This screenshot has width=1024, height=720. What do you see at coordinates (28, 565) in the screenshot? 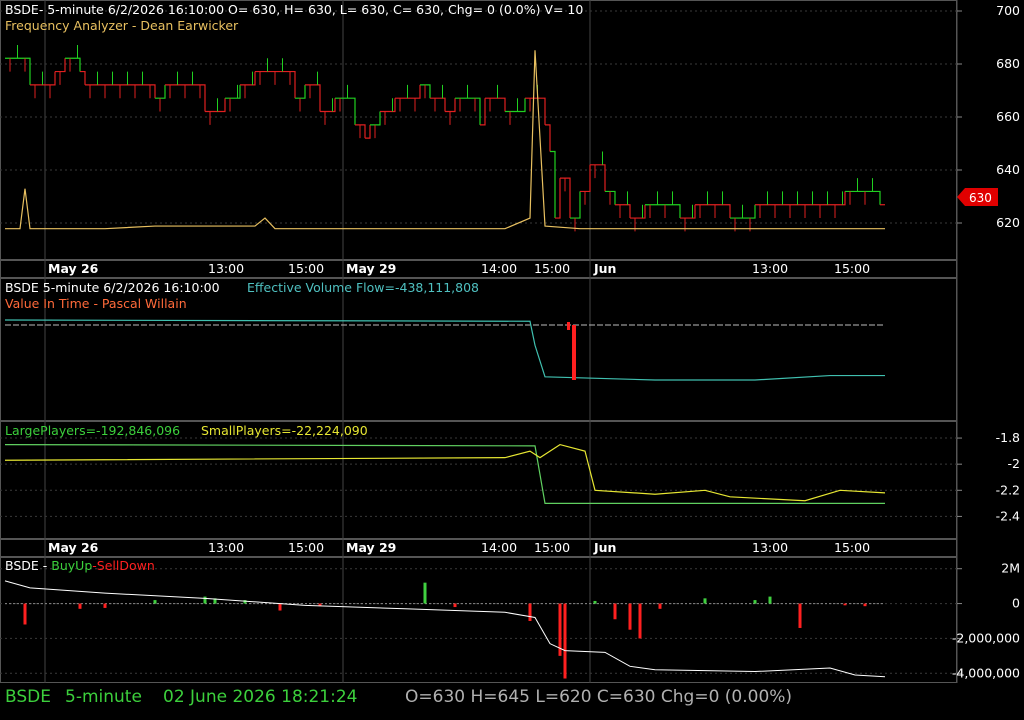
I see `panel4-title: BSDE -` at bounding box center [28, 565].